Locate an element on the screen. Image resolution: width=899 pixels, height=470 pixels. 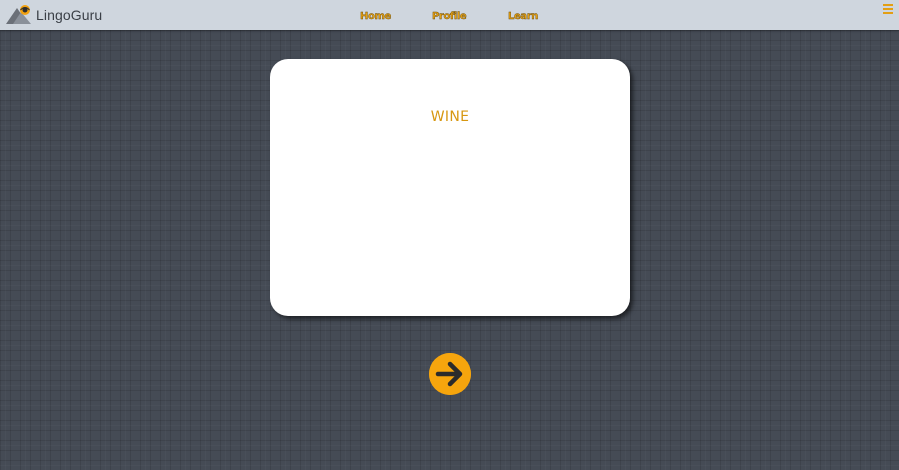
flashcard-word: WINE is located at coordinates (450, 117).